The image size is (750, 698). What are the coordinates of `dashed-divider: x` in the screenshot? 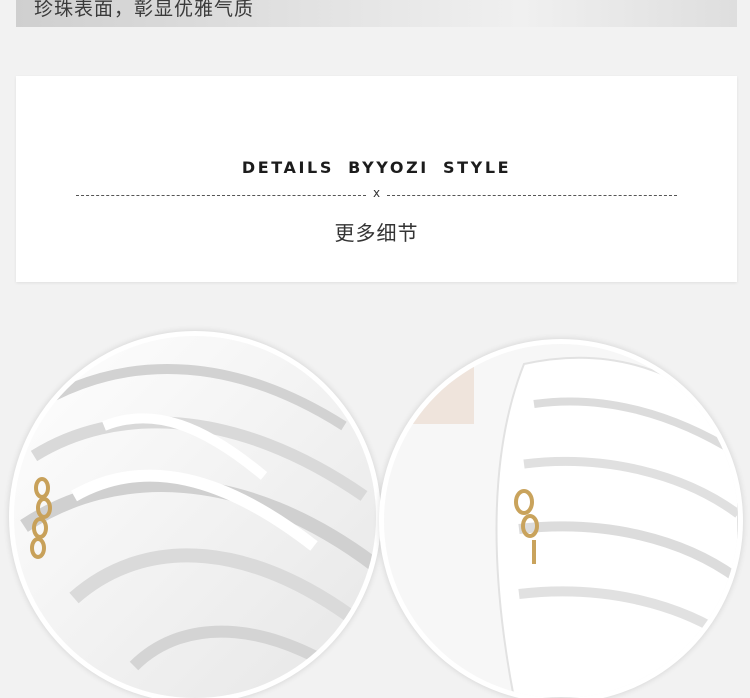 It's located at (376, 193).